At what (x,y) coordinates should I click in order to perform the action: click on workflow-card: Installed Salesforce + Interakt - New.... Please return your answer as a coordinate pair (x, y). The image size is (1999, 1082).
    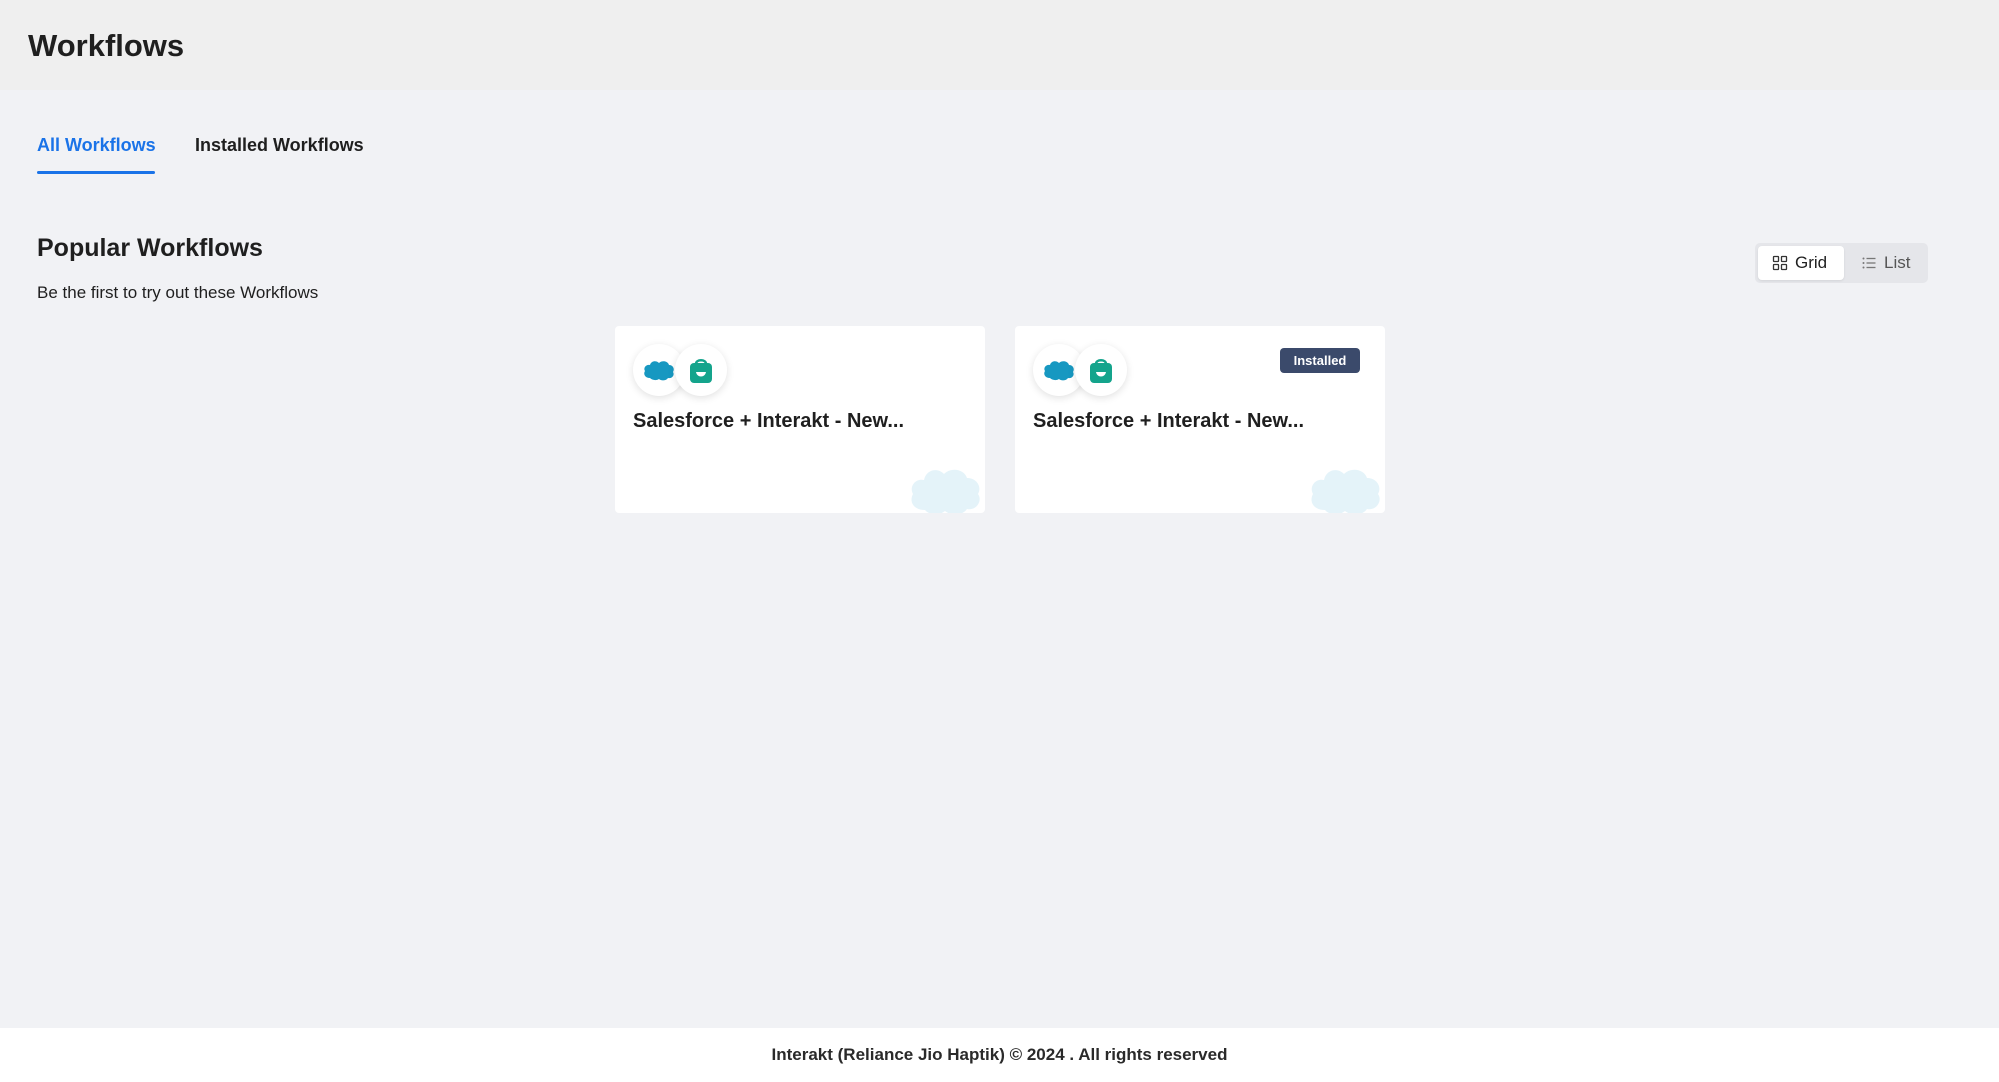
    Looking at the image, I should click on (1200, 419).